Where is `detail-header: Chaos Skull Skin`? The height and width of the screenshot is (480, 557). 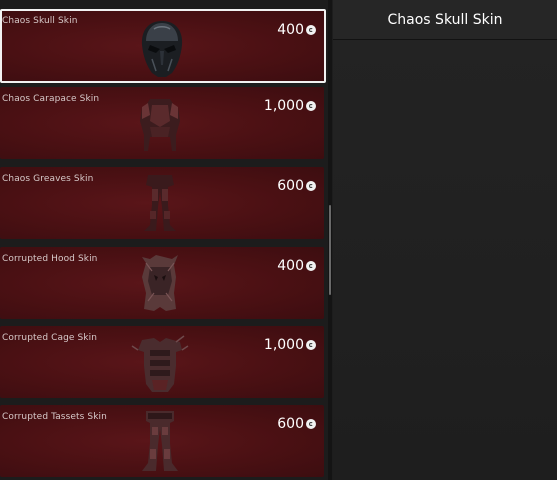 detail-header: Chaos Skull Skin is located at coordinates (445, 20).